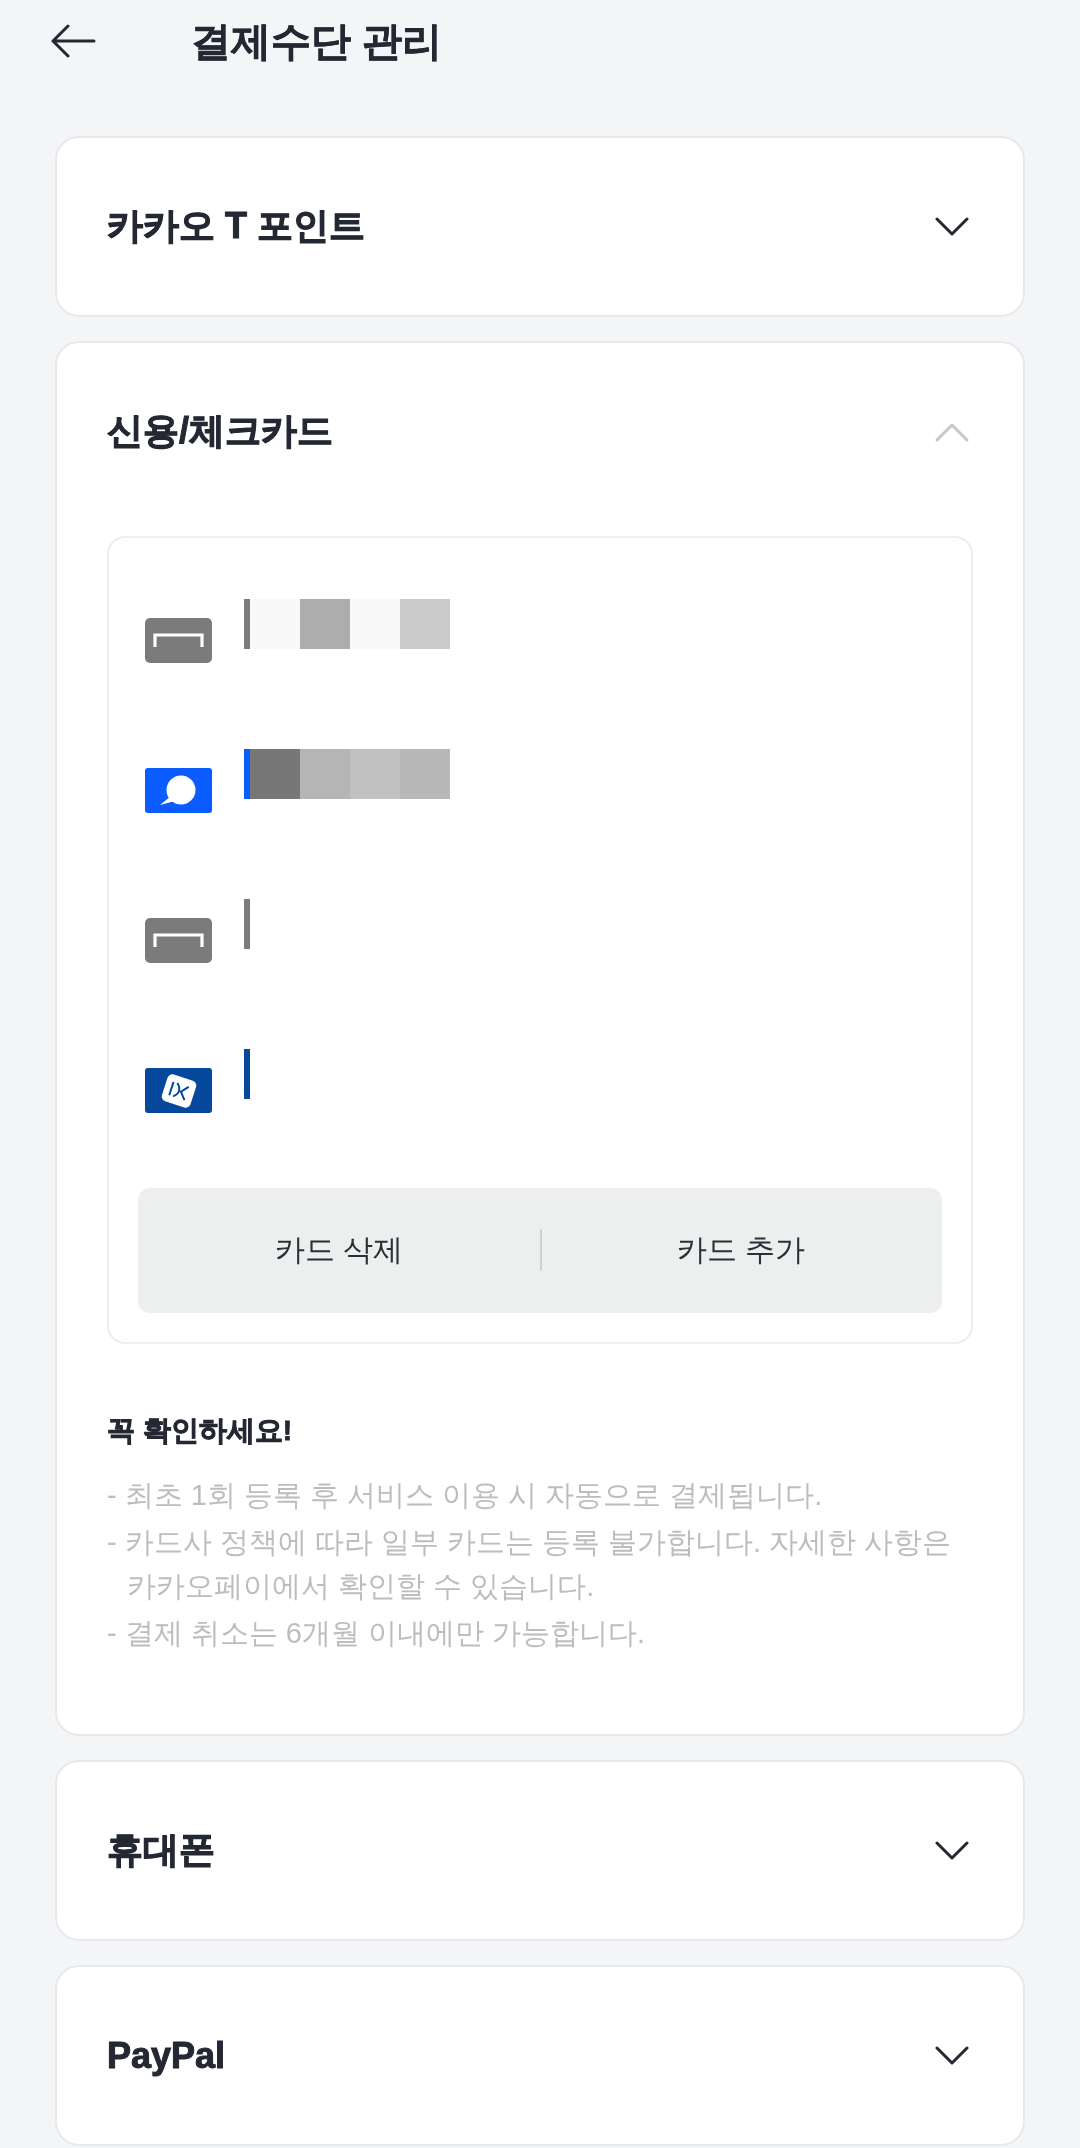 This screenshot has width=1080, height=2148. What do you see at coordinates (741, 1250) in the screenshot?
I see `add-card-button: 카드 추가` at bounding box center [741, 1250].